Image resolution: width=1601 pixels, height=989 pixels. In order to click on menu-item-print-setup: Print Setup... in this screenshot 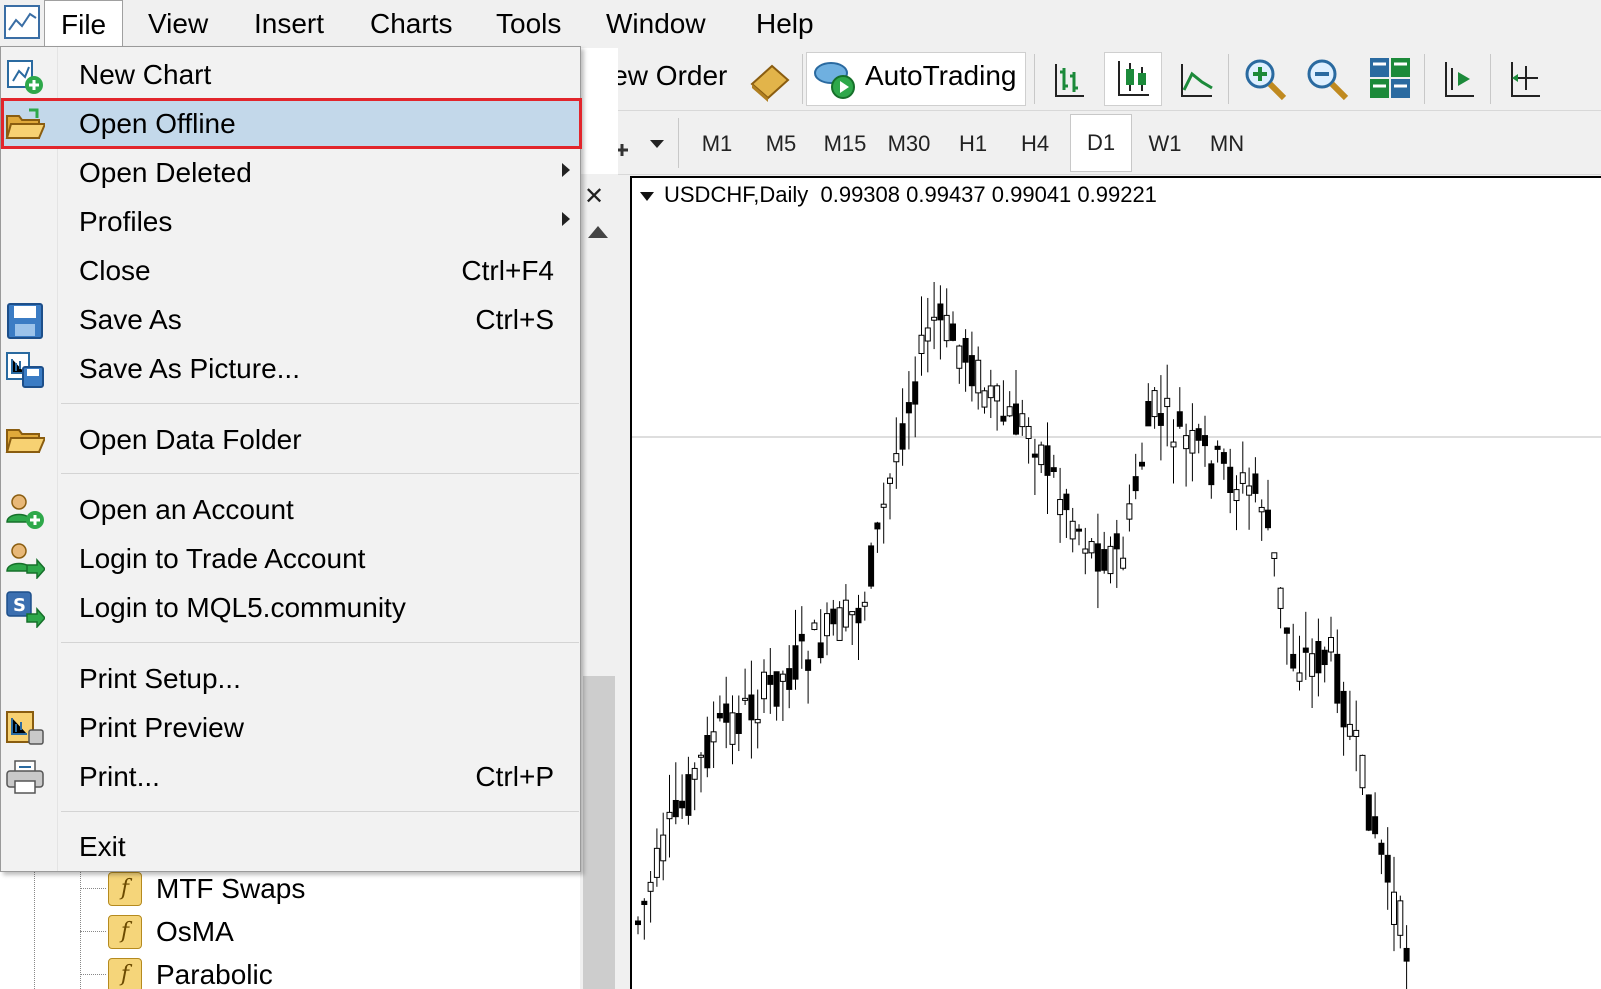, I will do `click(290, 679)`.